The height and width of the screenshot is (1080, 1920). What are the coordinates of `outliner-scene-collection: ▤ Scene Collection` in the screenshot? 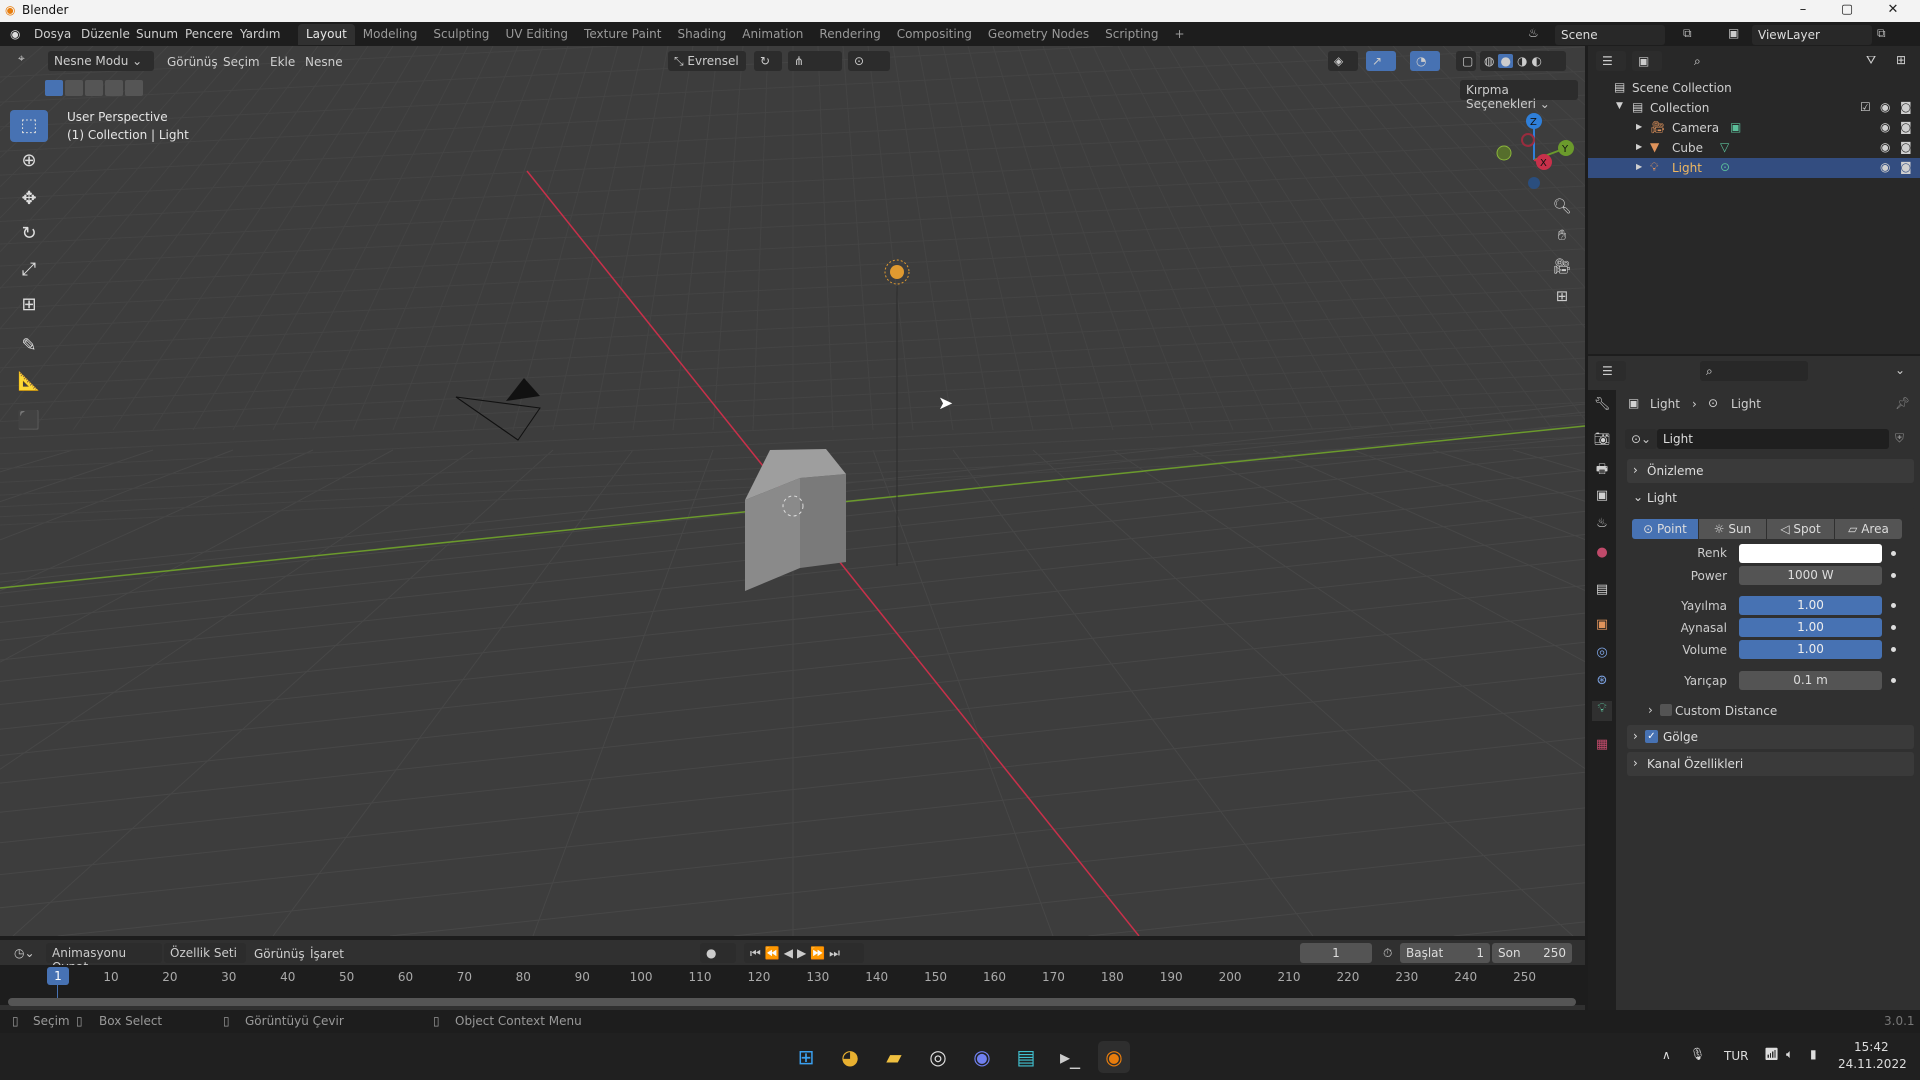 It's located at (1754, 88).